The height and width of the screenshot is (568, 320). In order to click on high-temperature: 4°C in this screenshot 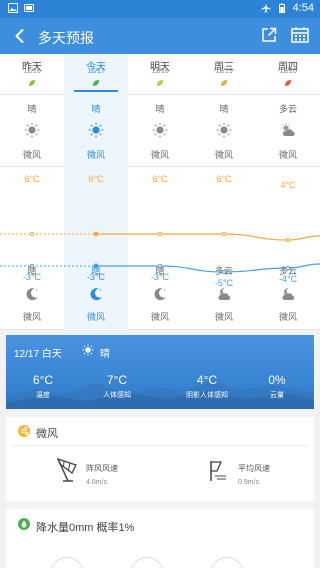, I will do `click(288, 185)`.